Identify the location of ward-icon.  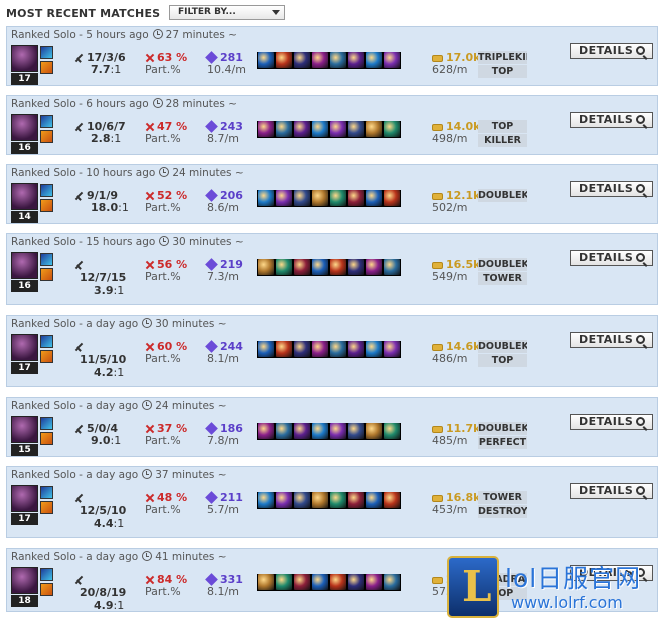
(211, 579).